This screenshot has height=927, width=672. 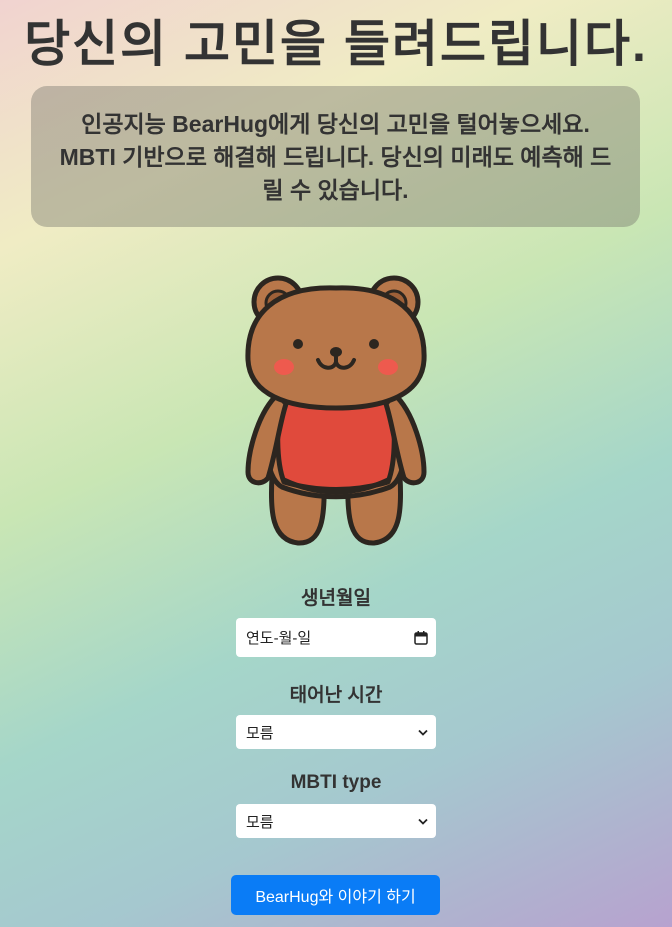 I want to click on birthdate-placeholder: 연도-월-일, so click(x=279, y=638).